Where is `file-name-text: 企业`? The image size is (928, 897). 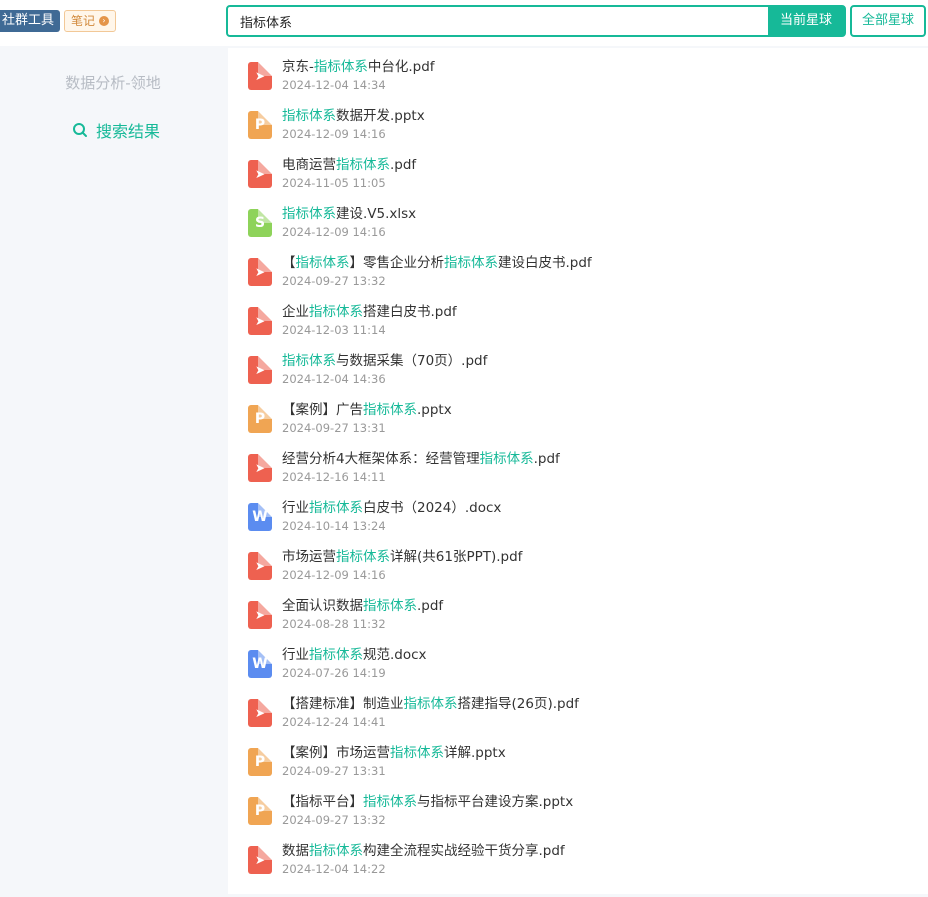 file-name-text: 企业 is located at coordinates (295, 312).